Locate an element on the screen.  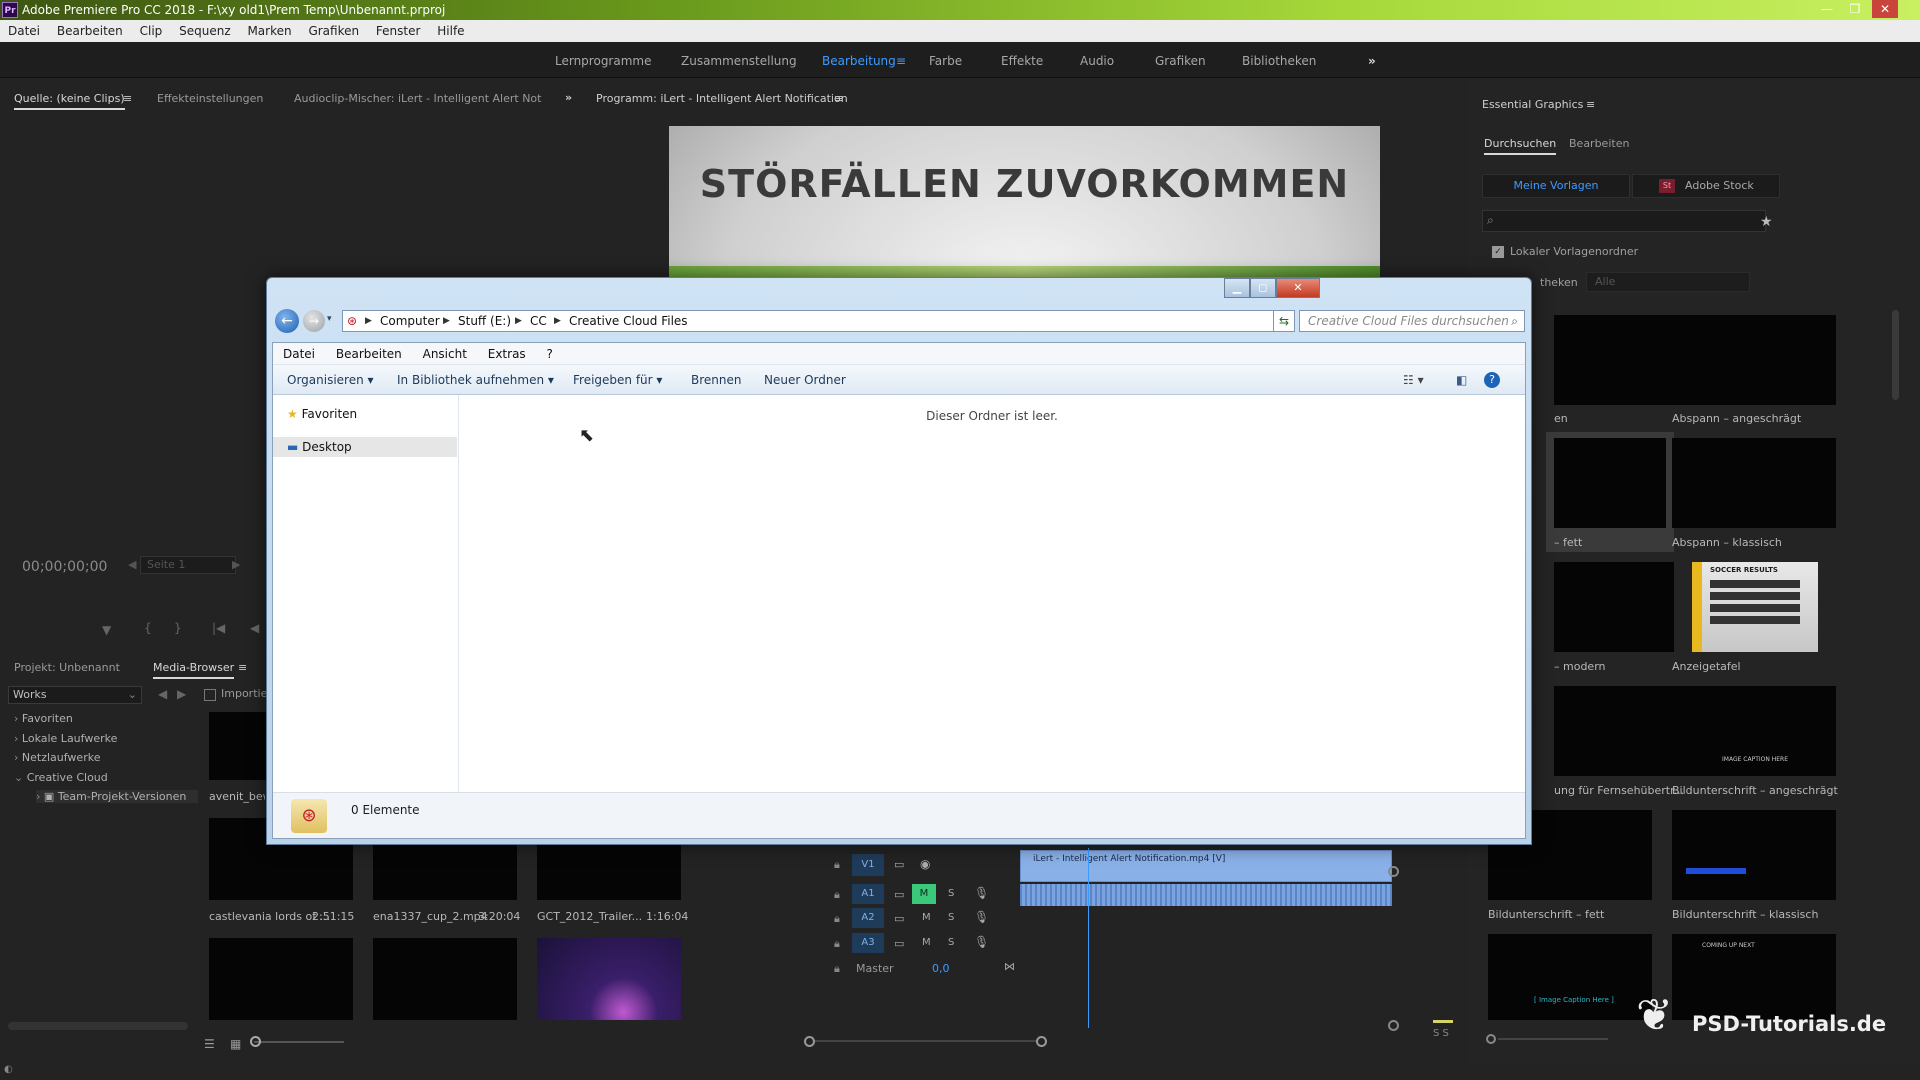
workspace-farbe: Farbe is located at coordinates (945, 61).